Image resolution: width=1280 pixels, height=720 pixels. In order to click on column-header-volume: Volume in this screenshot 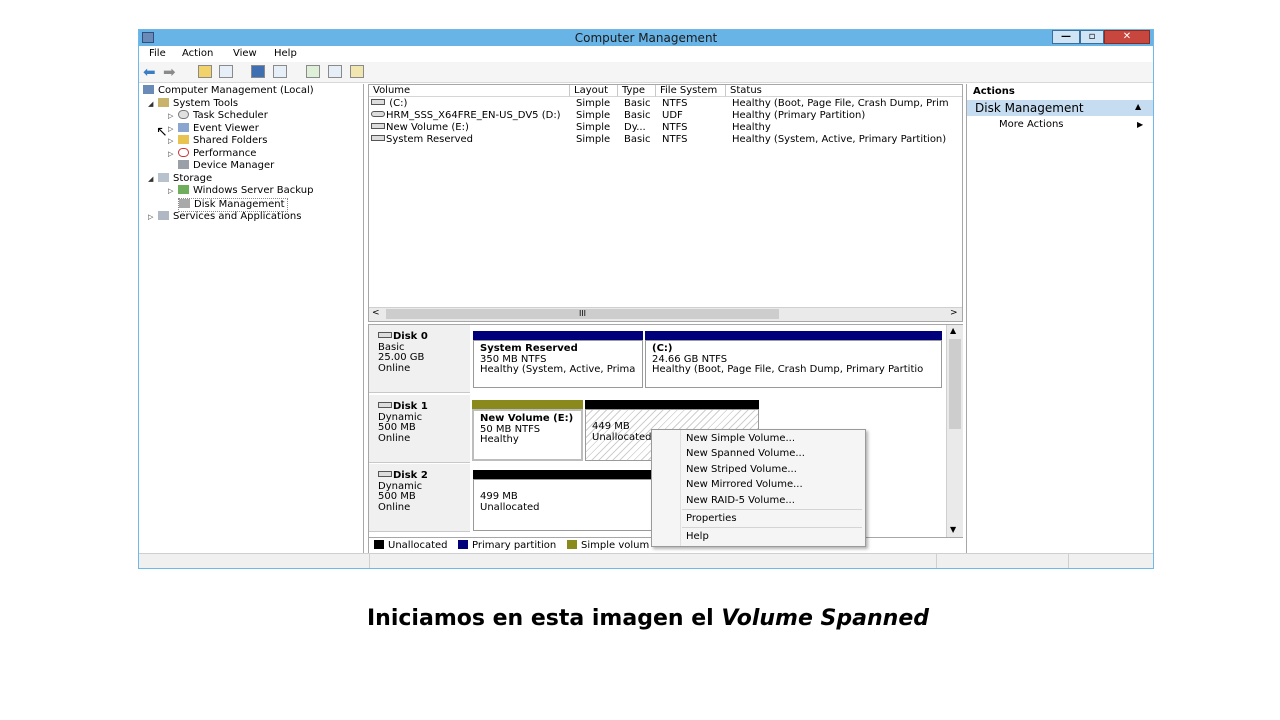, I will do `click(469, 91)`.